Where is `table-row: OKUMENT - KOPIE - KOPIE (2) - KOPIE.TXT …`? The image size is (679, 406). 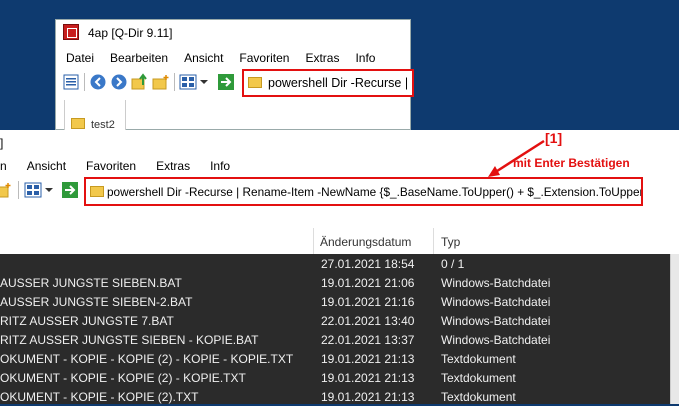 table-row: OKUMENT - KOPIE - KOPIE (2) - KOPIE.TXT … is located at coordinates (335, 377).